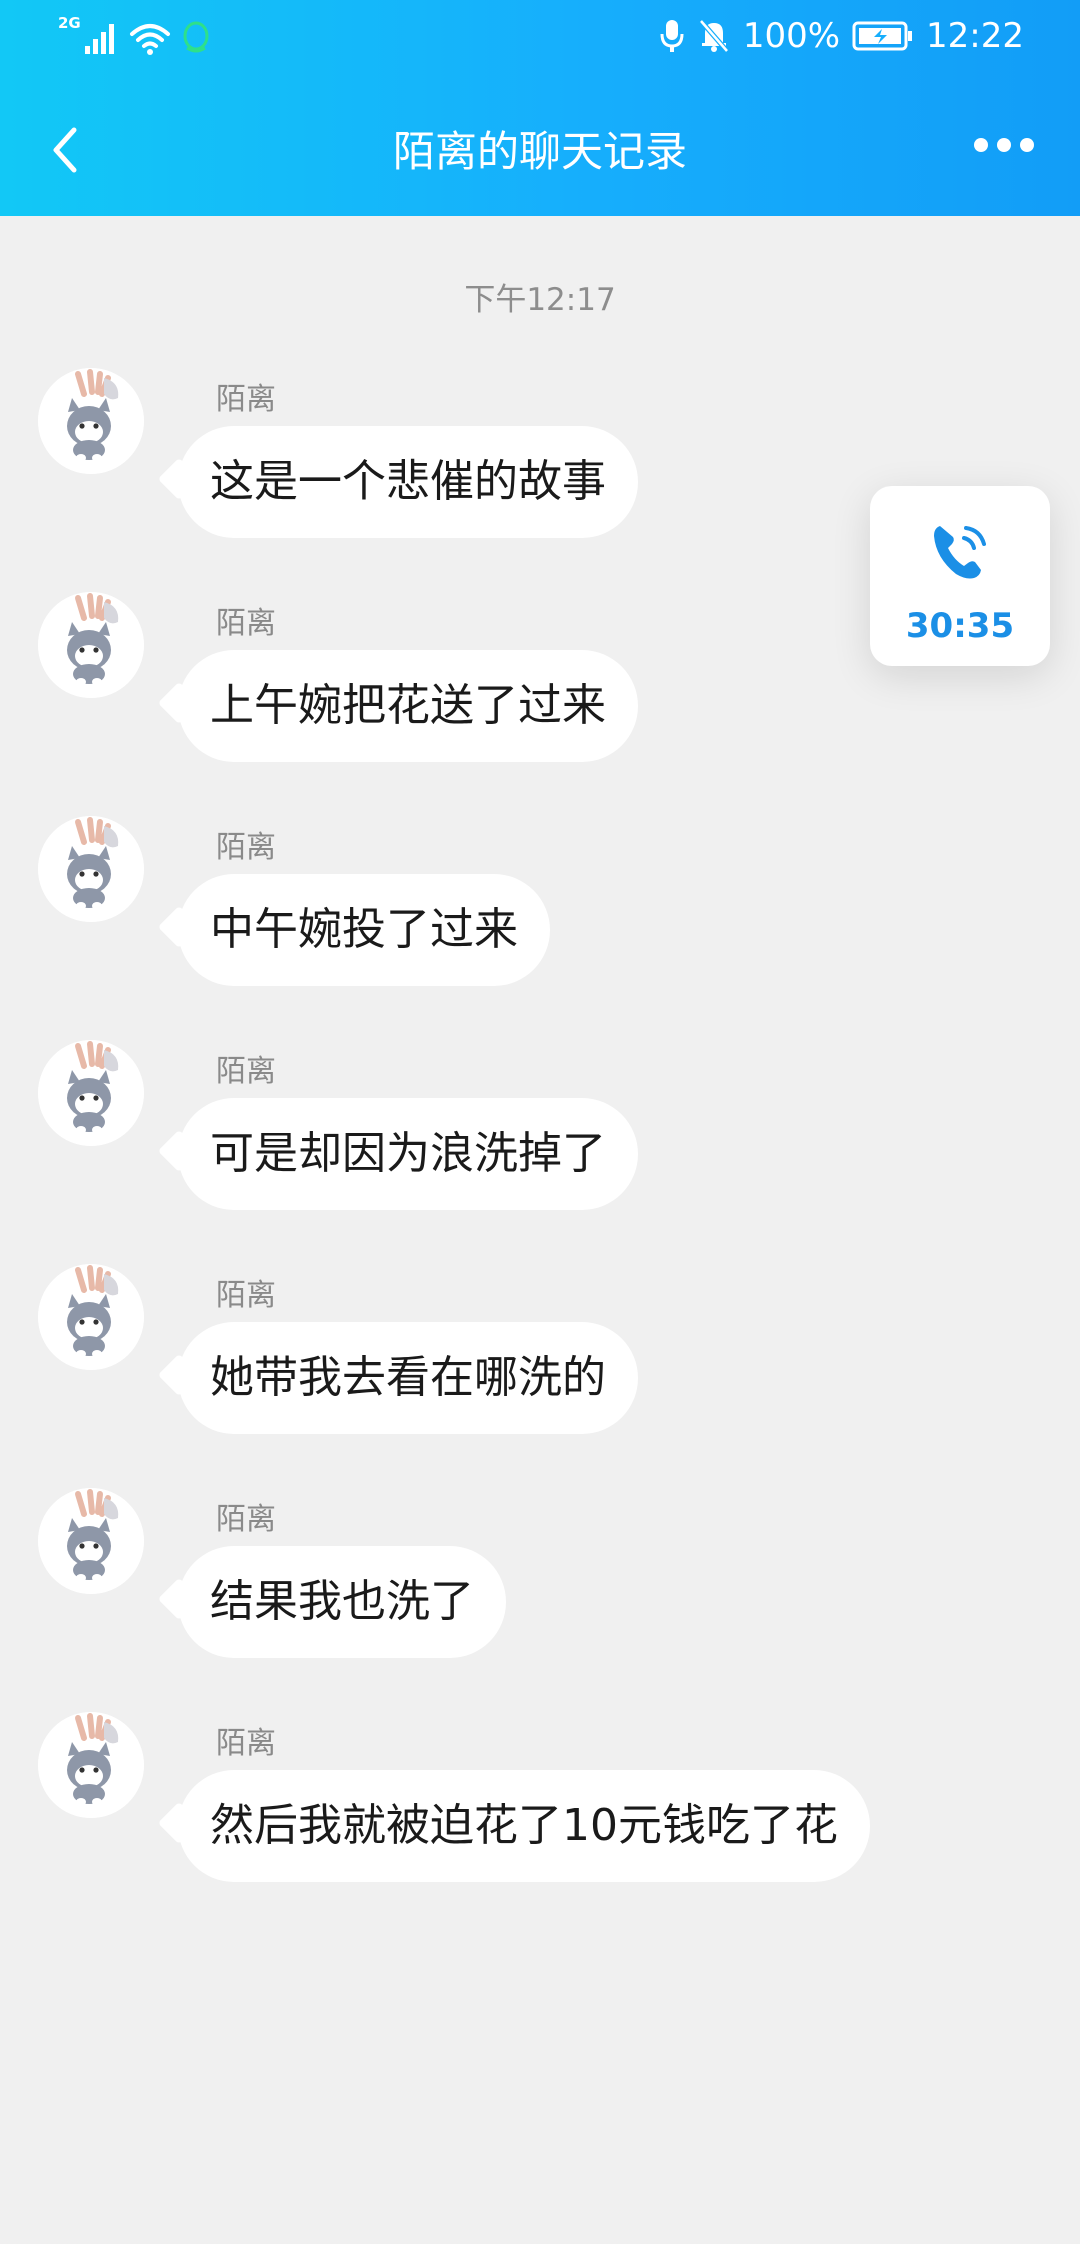 This screenshot has width=1080, height=2244. What do you see at coordinates (540, 1573) in the screenshot?
I see `message-item: 陌离 结果我也洗了` at bounding box center [540, 1573].